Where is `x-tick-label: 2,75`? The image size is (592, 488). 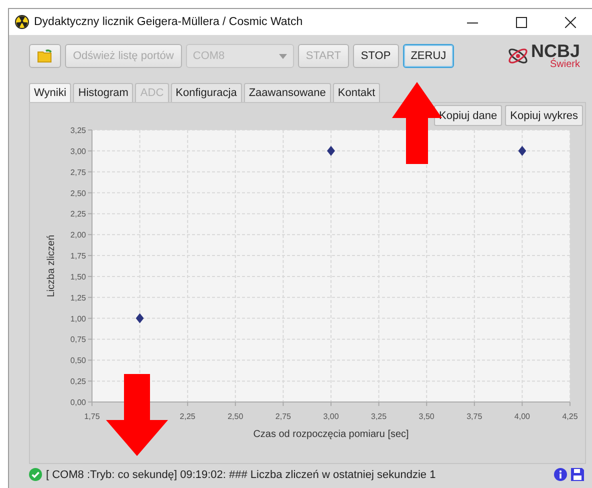 x-tick-label: 2,75 is located at coordinates (283, 416).